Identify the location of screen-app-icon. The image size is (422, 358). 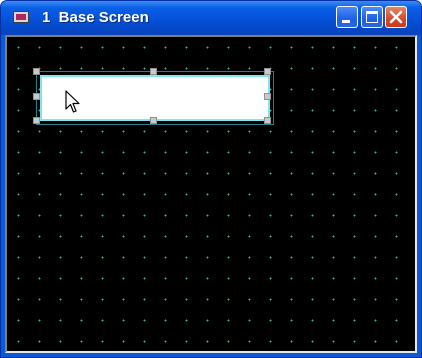
(21, 17).